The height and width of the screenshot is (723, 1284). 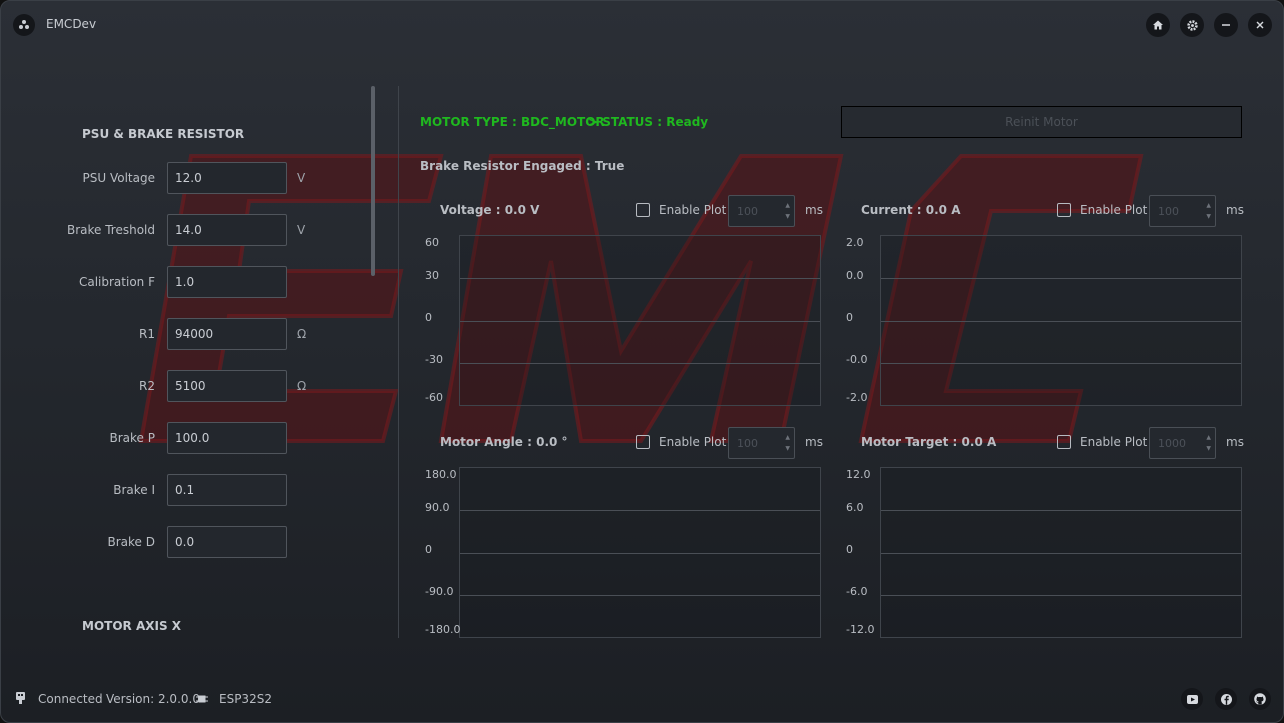 I want to click on psu-voltage-input: 12.0, so click(x=227, y=178).